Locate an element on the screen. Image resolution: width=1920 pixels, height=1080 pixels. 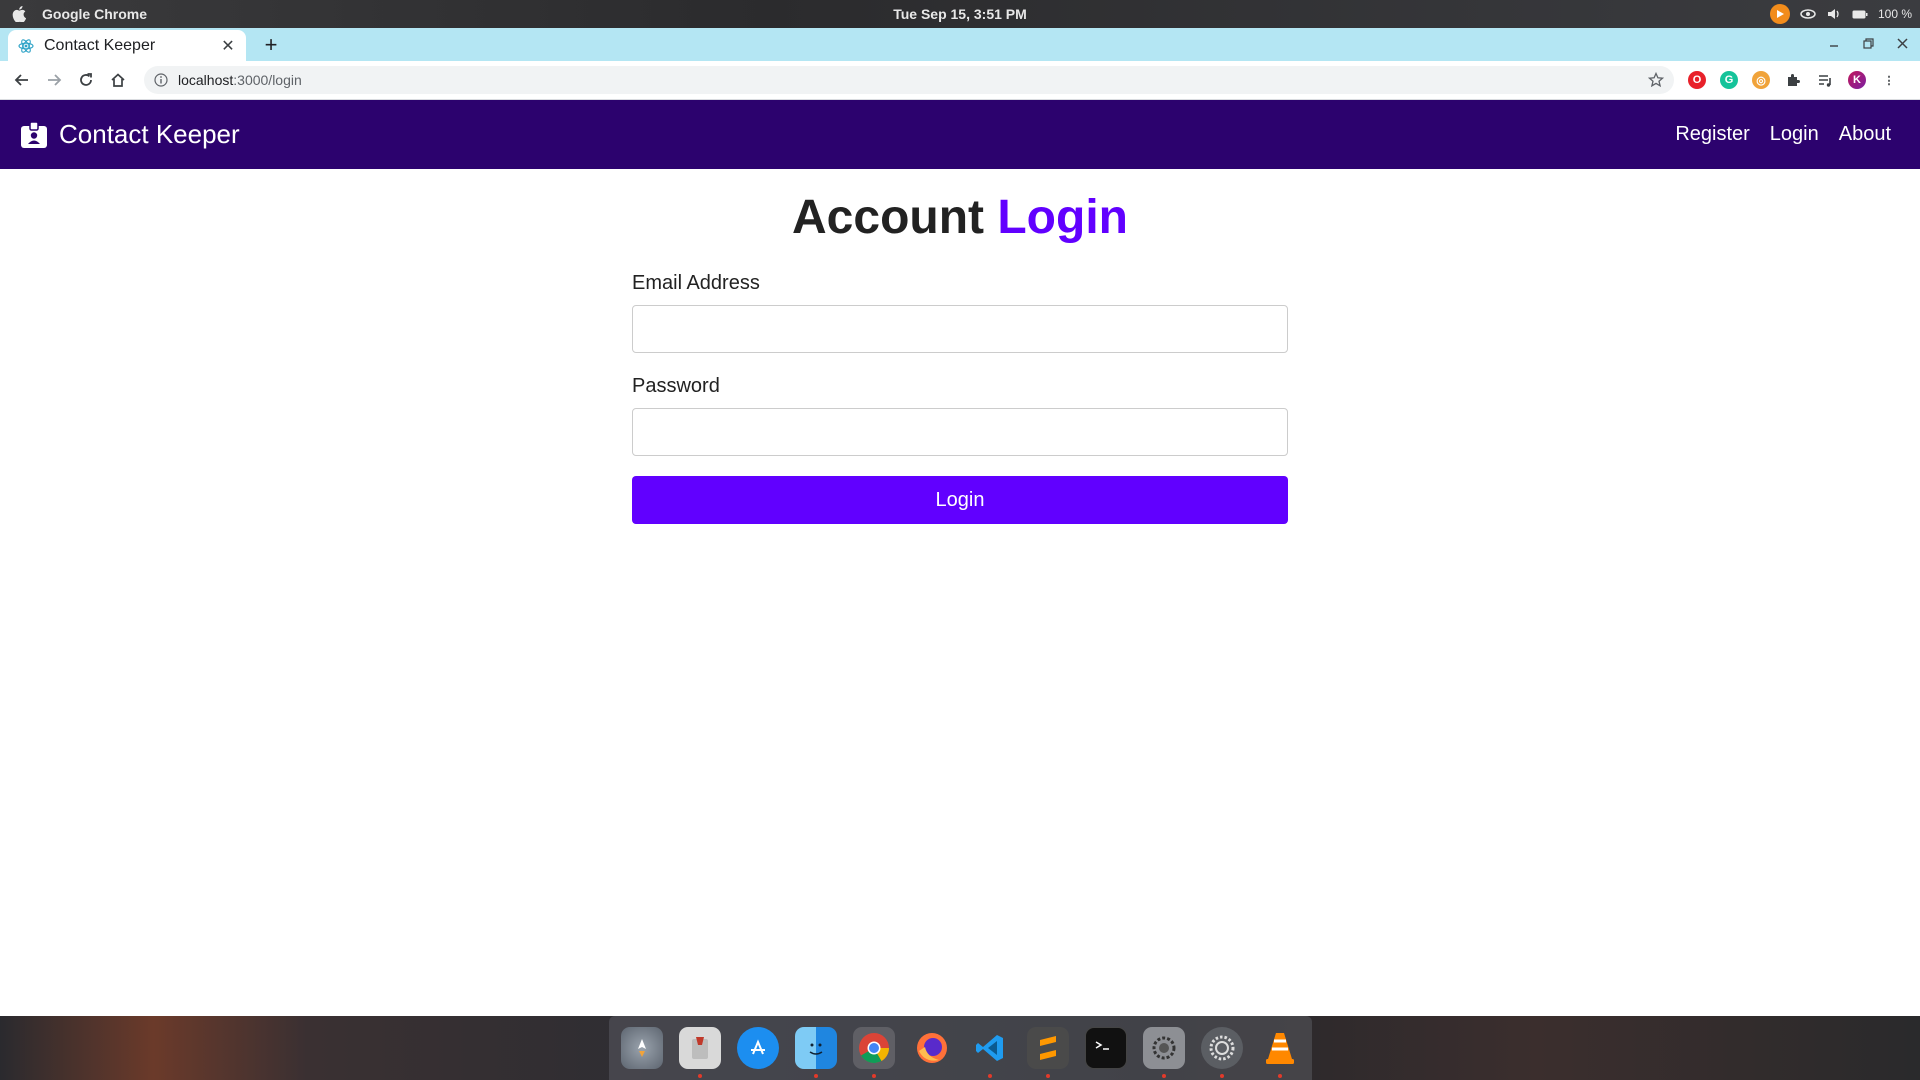
battery-icon is located at coordinates (1860, 14).